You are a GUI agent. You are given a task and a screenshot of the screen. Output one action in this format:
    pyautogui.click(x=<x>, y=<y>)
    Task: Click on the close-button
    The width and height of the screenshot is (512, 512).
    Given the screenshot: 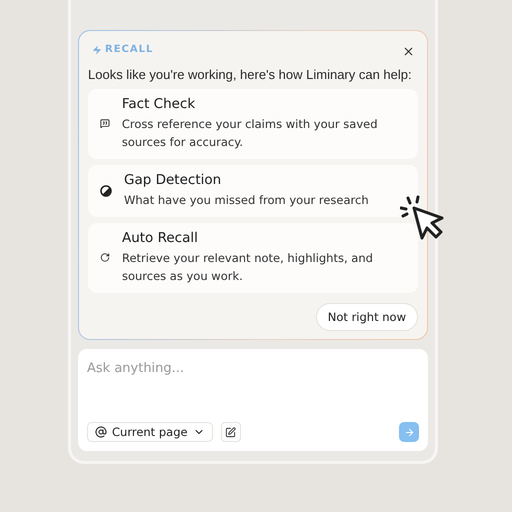 What is the action you would take?
    pyautogui.click(x=408, y=51)
    